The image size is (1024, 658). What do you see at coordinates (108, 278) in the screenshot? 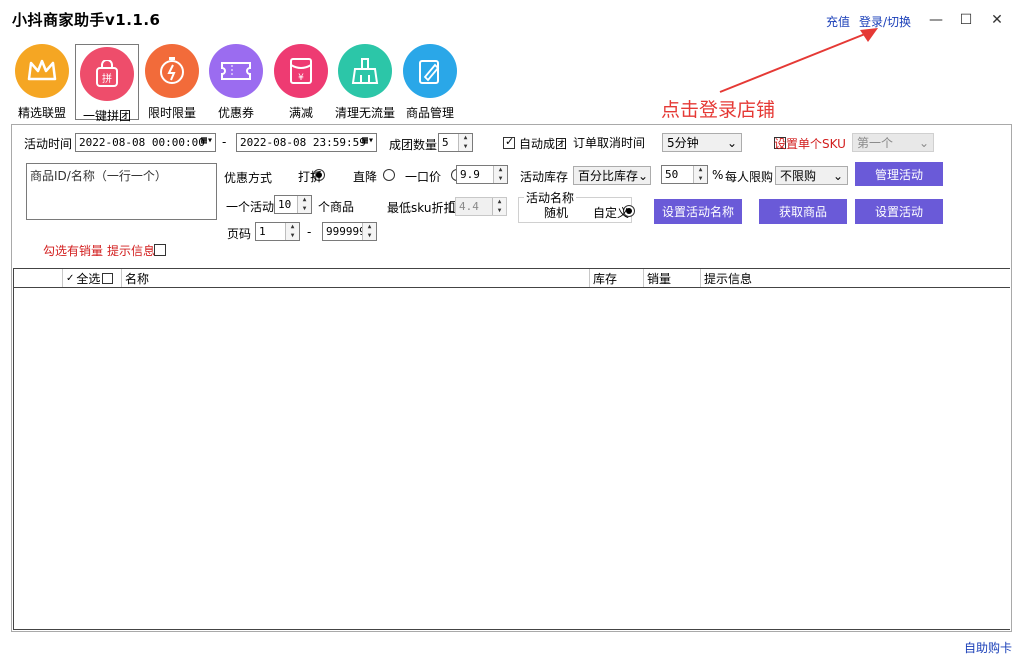
I see `select-all-checkbox` at bounding box center [108, 278].